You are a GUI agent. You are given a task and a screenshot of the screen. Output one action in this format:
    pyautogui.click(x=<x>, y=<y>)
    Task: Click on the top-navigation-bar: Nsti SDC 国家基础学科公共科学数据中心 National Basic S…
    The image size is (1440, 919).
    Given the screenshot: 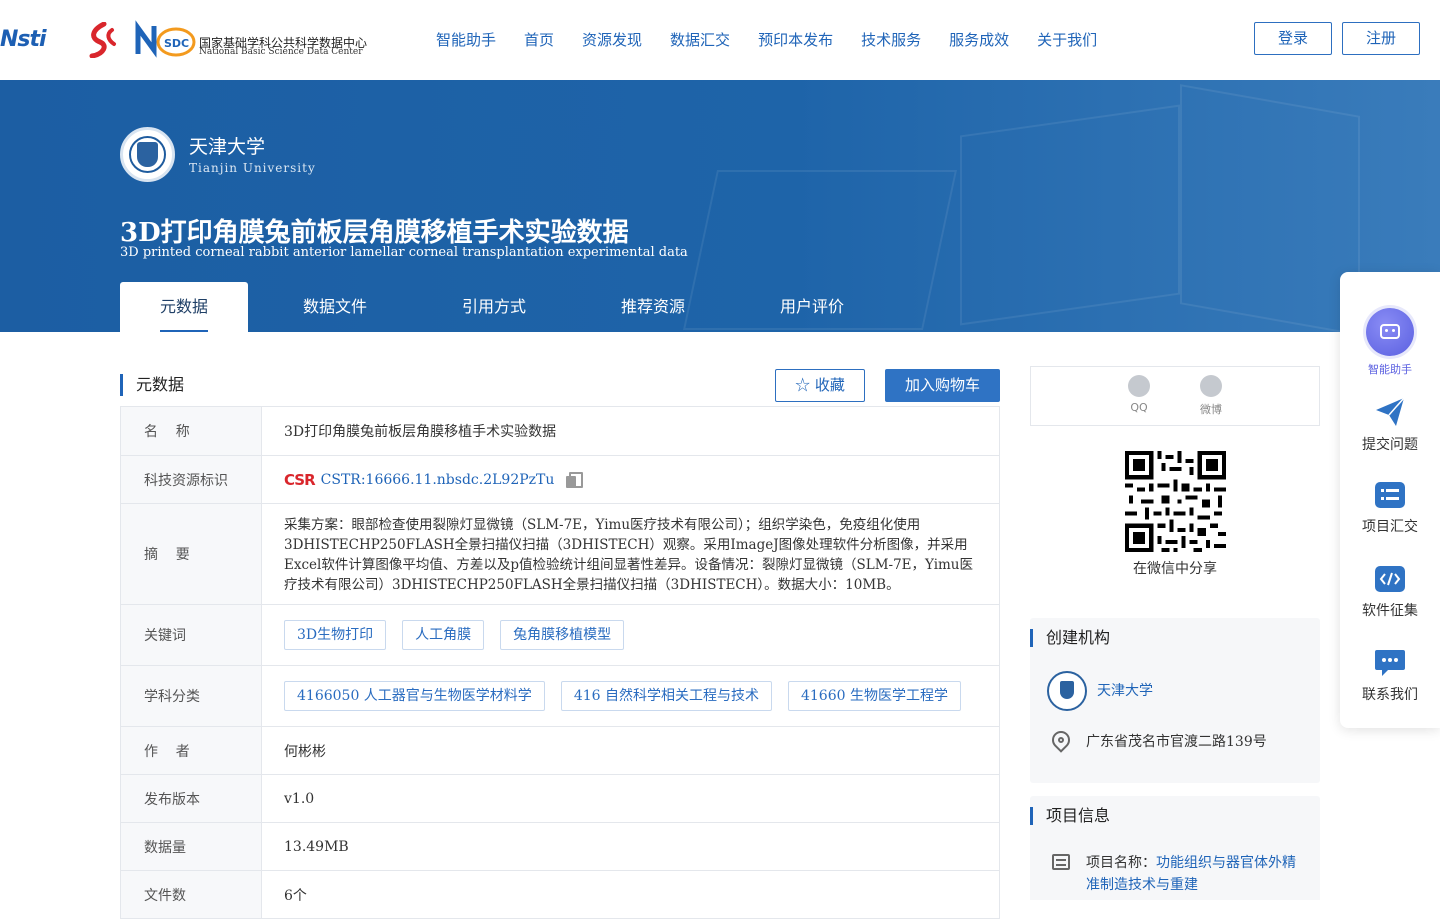 What is the action you would take?
    pyautogui.click(x=720, y=40)
    